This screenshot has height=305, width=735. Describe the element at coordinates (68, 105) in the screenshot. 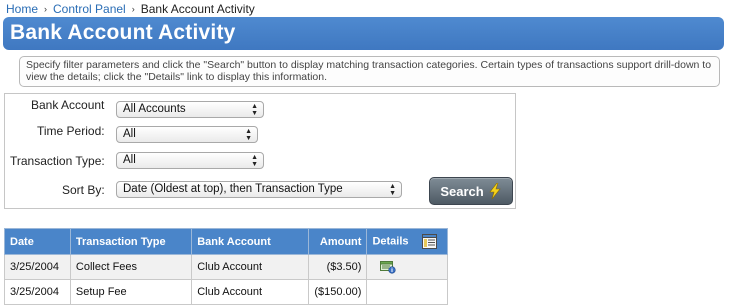

I see `bank-account-label: Bank Account` at that location.